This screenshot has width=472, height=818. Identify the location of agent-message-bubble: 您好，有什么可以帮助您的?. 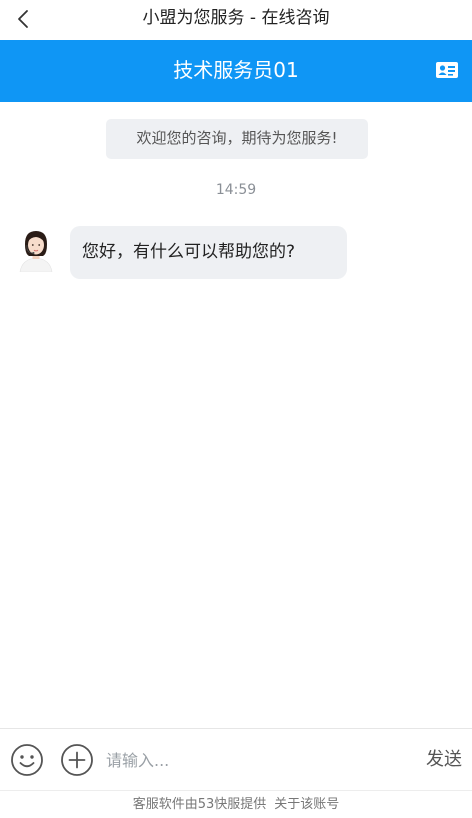
(208, 252).